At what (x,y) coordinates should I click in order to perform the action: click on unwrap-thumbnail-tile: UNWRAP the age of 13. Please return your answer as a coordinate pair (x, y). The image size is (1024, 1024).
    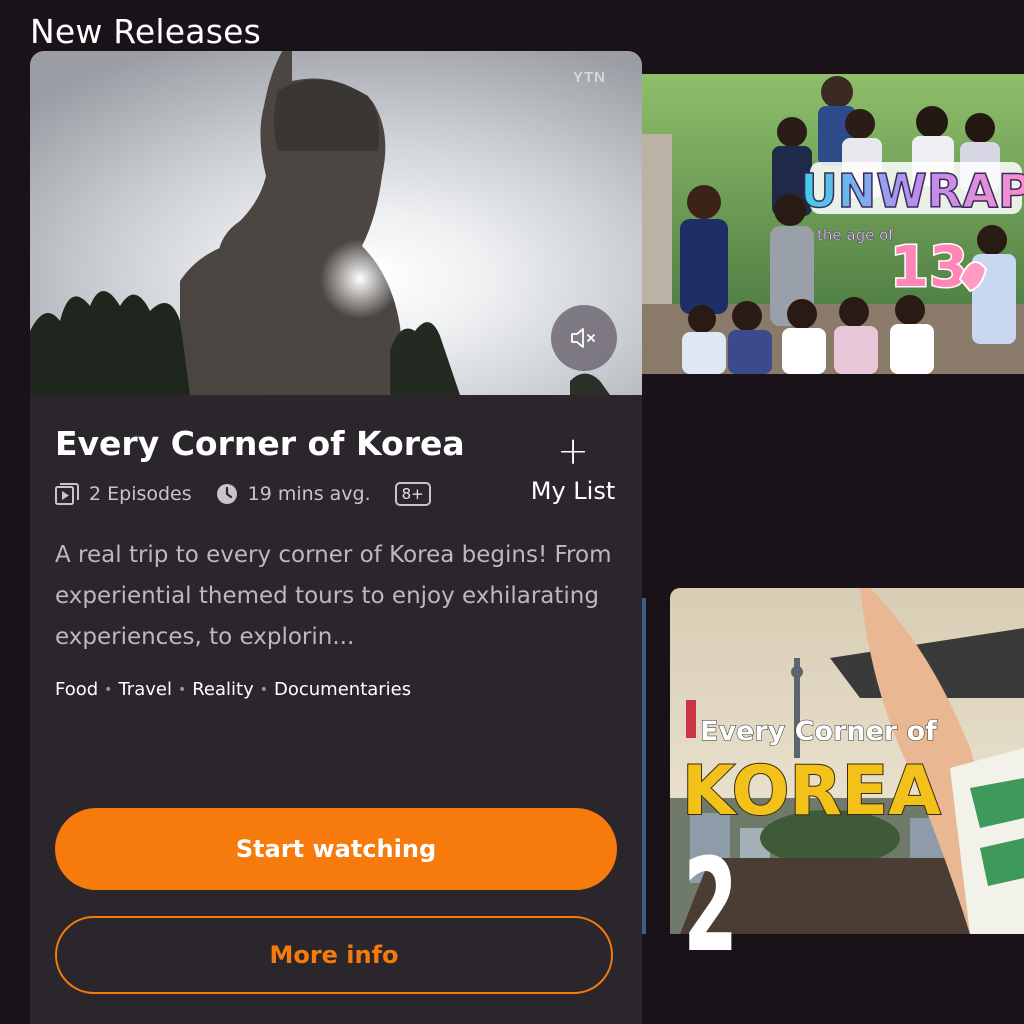
    Looking at the image, I should click on (833, 224).